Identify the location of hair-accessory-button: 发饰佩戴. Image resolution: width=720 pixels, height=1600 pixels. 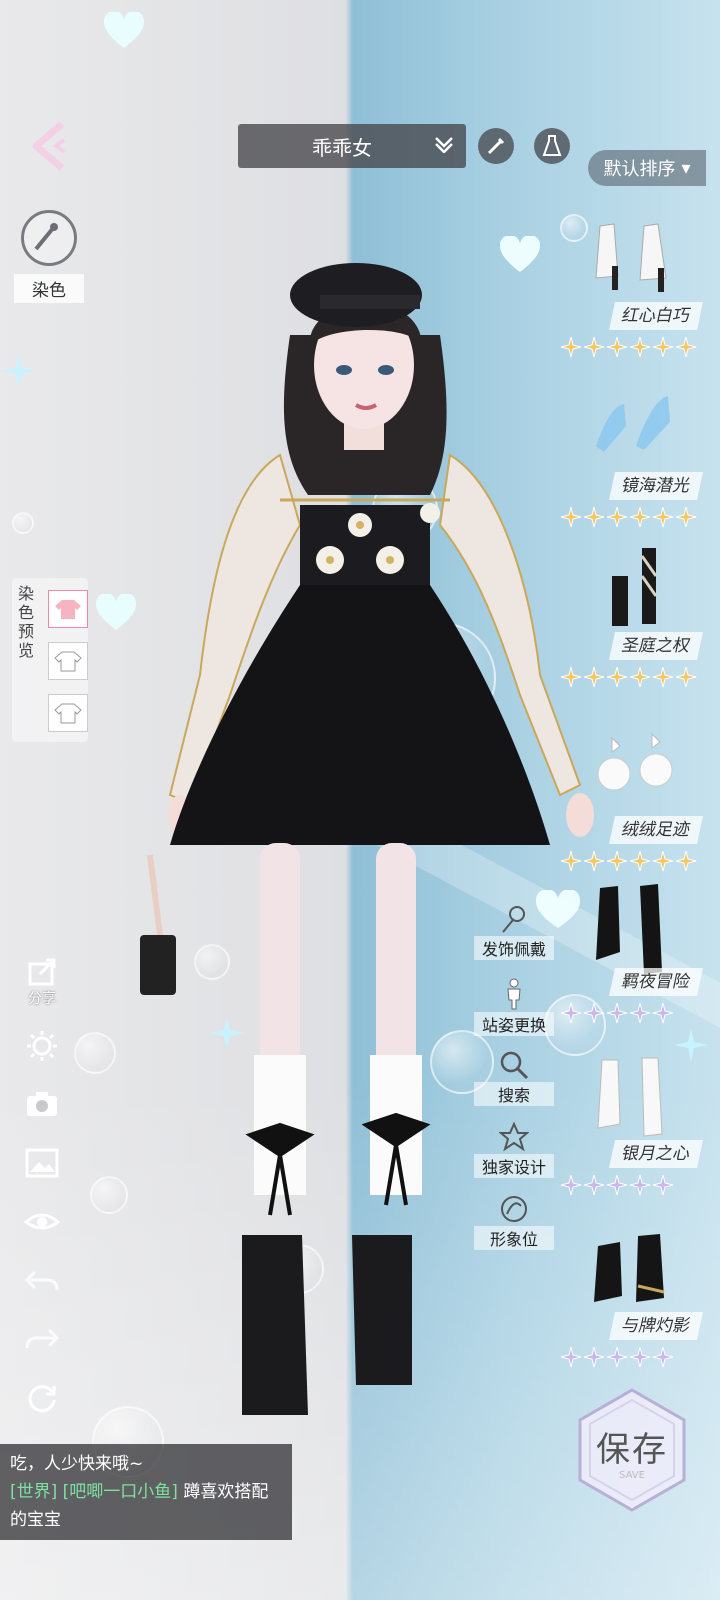
(514, 932).